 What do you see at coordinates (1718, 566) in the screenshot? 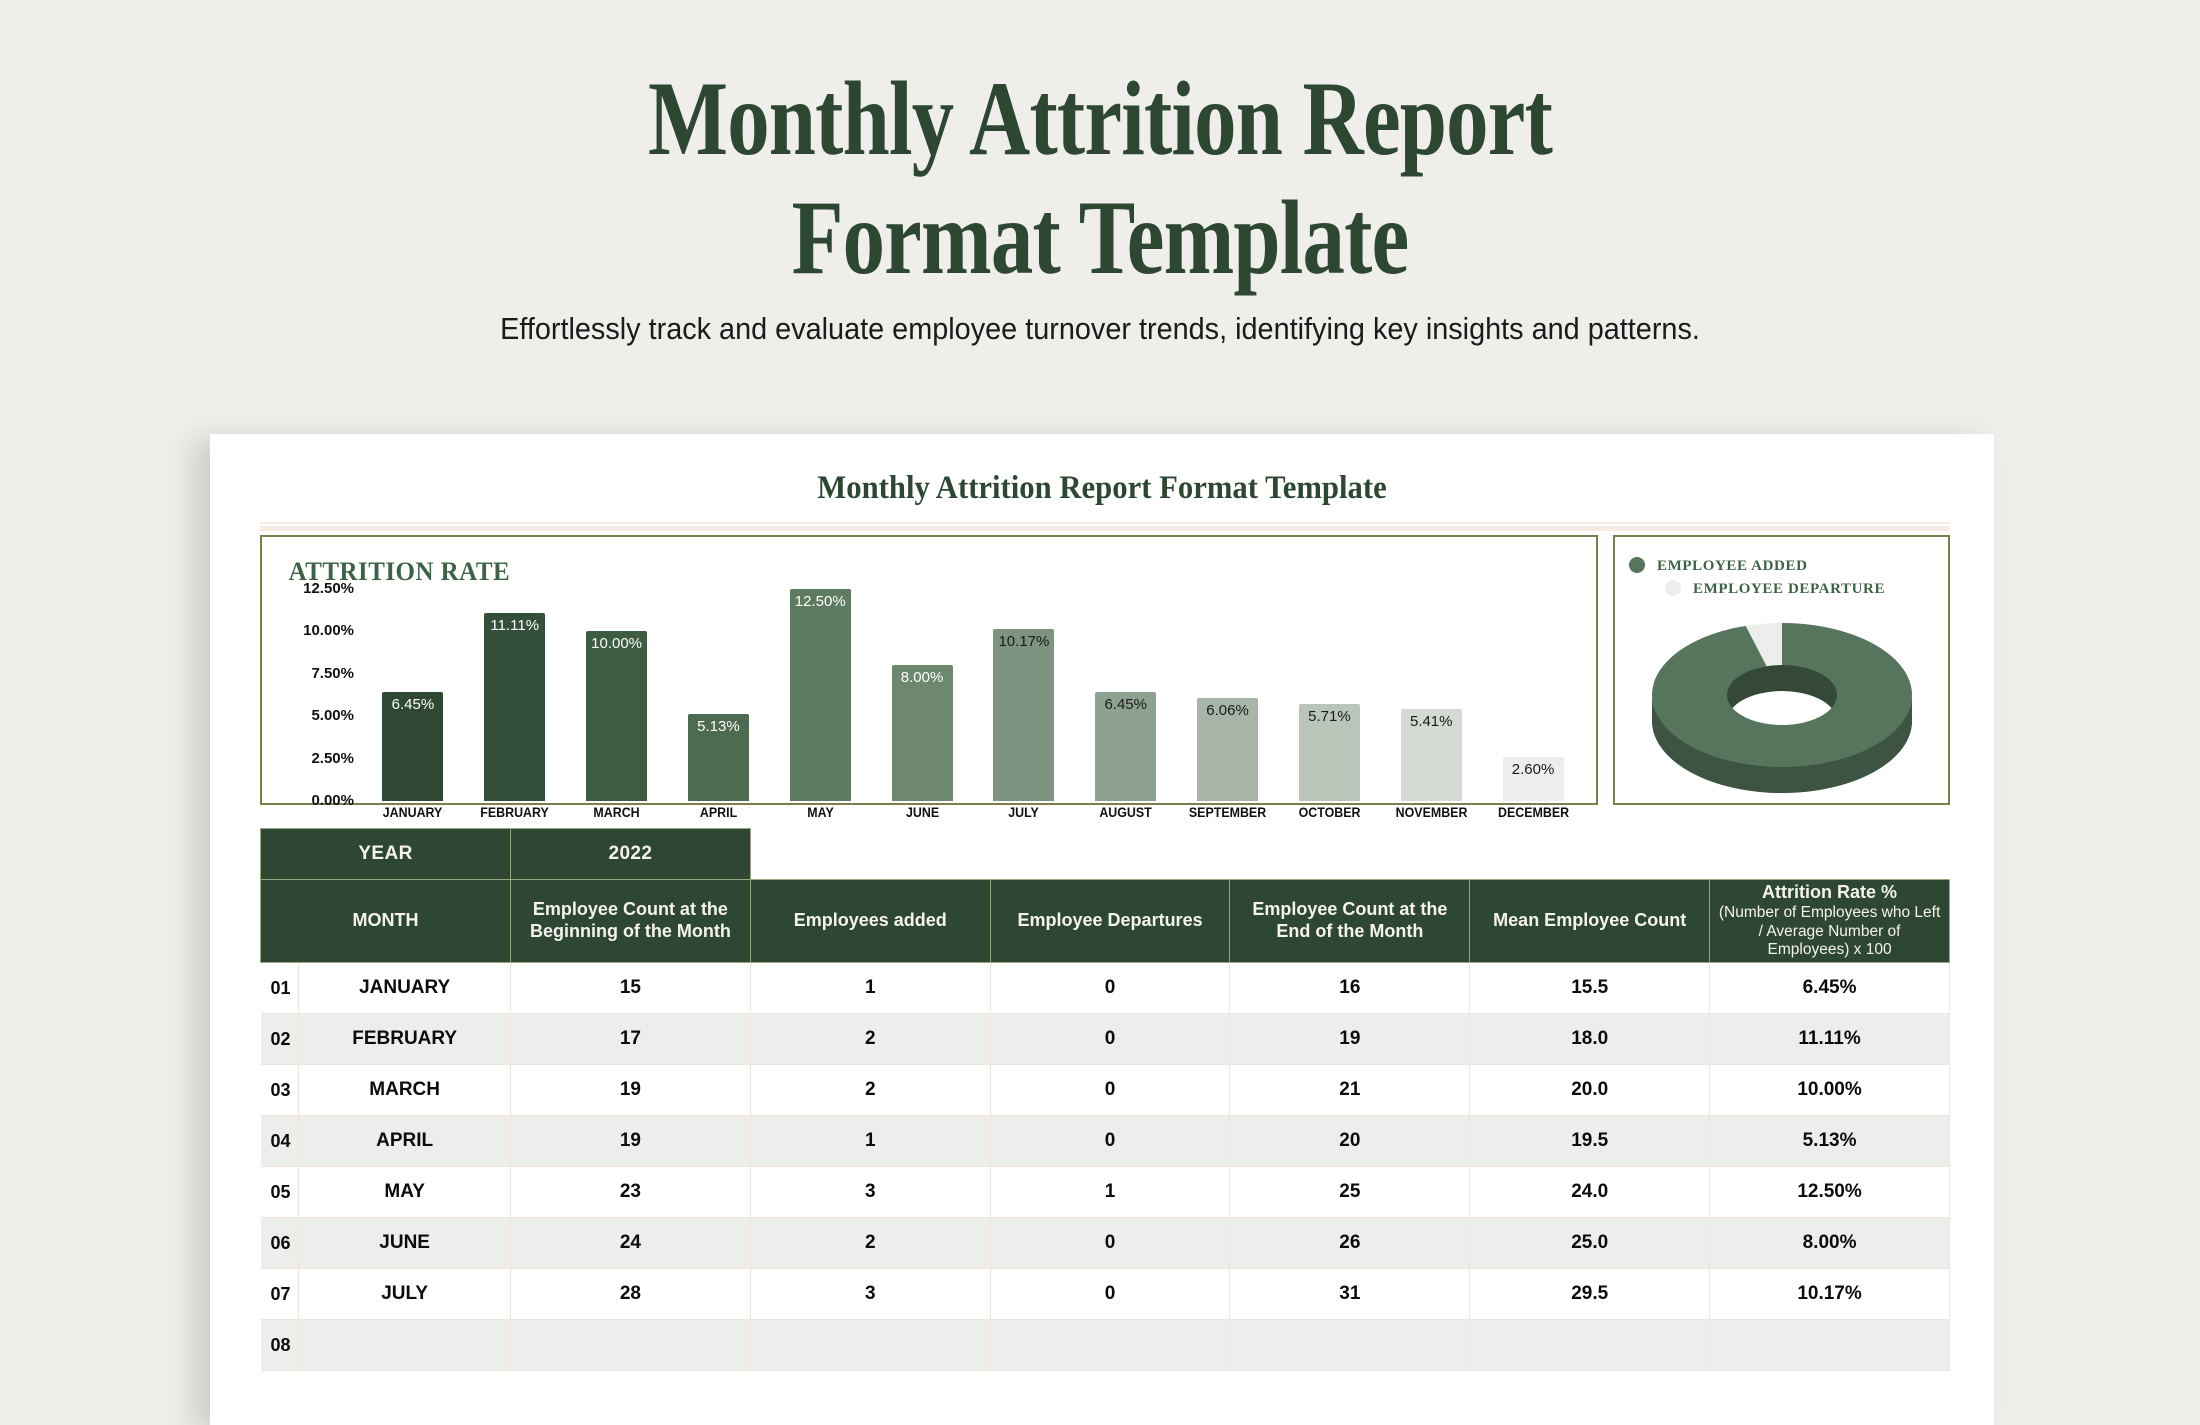
I see `legend-item-employee-added: EMPLOYEE ADDED` at bounding box center [1718, 566].